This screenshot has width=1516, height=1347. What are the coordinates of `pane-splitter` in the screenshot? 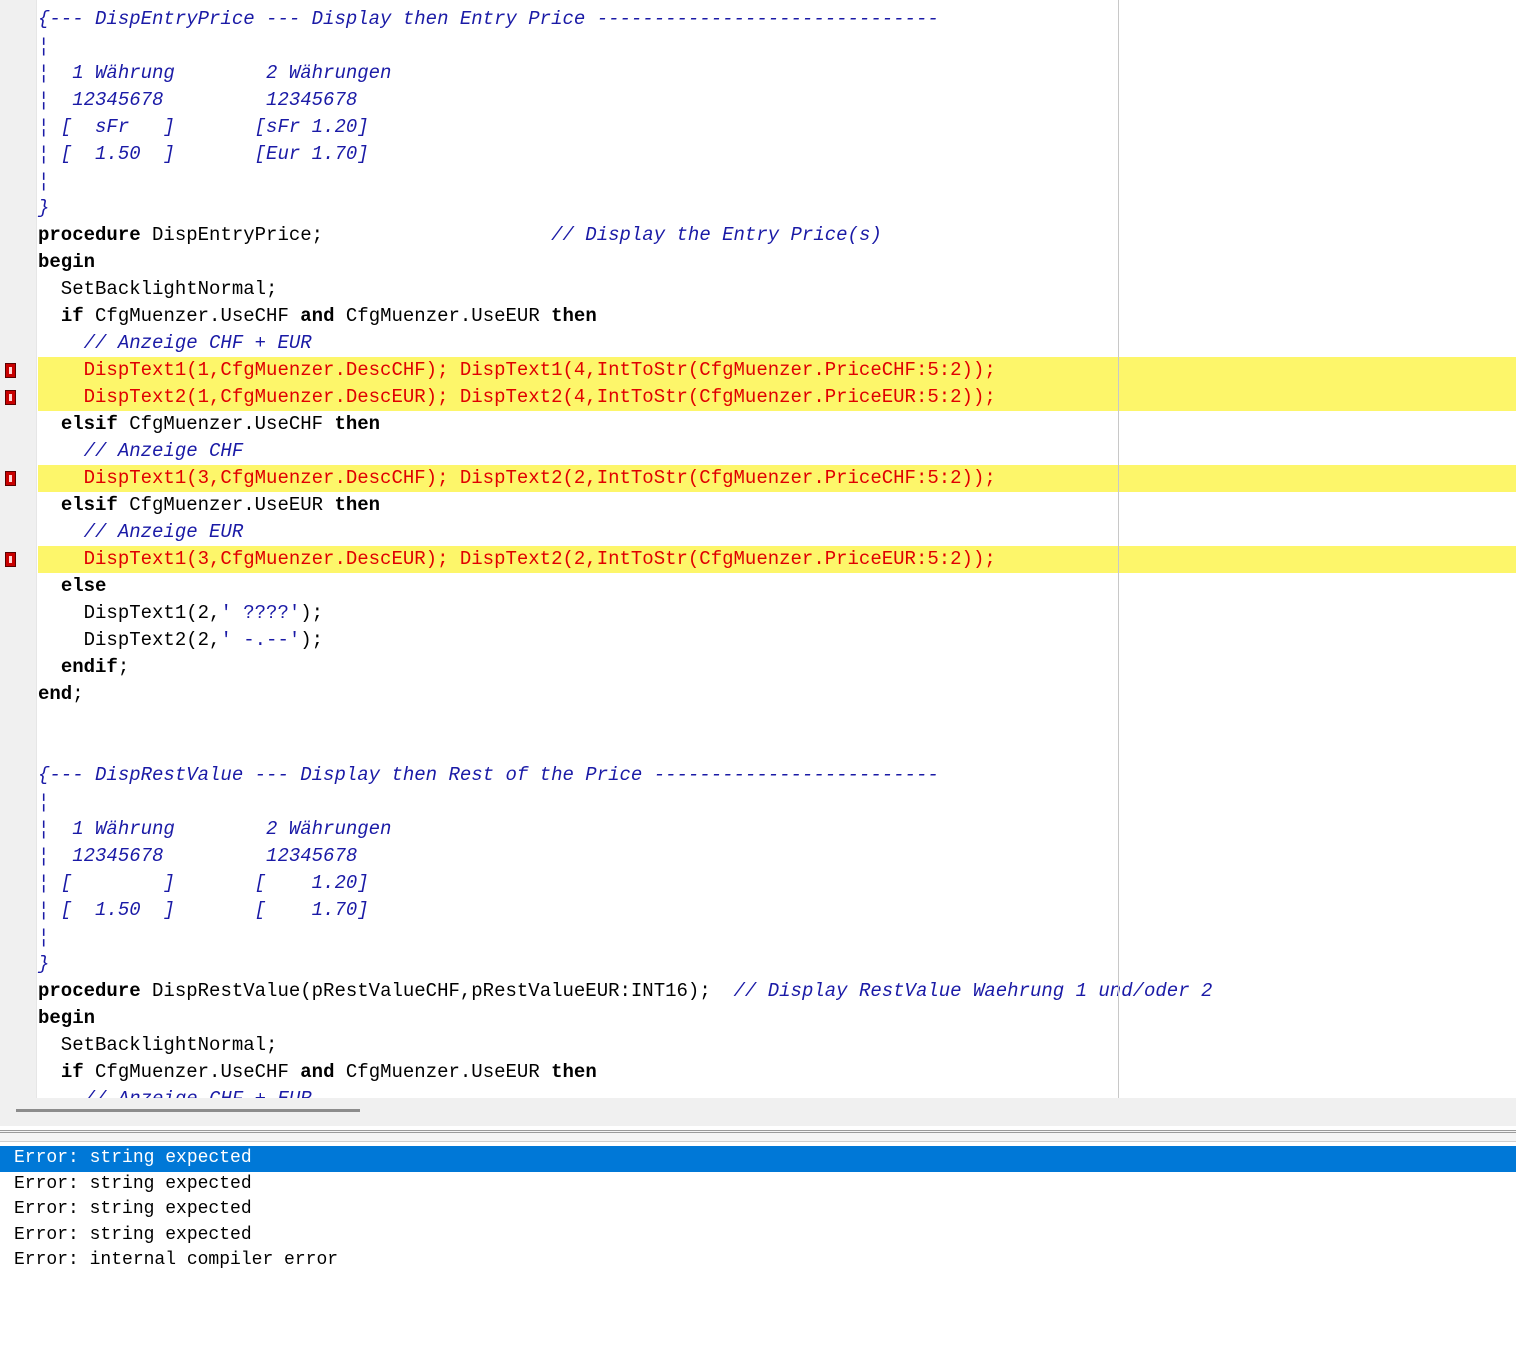 It's located at (758, 1136).